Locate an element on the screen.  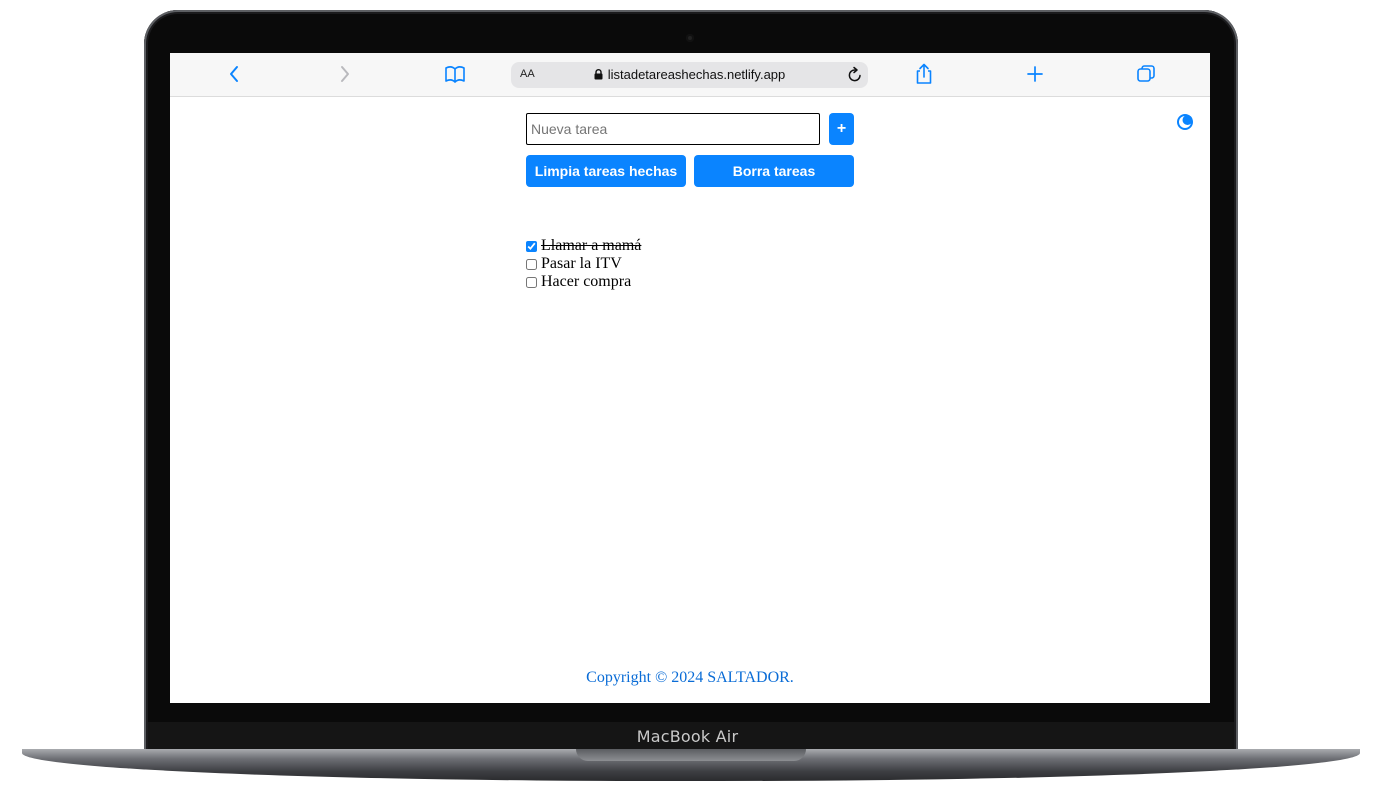
add-task-button: + is located at coordinates (841, 129).